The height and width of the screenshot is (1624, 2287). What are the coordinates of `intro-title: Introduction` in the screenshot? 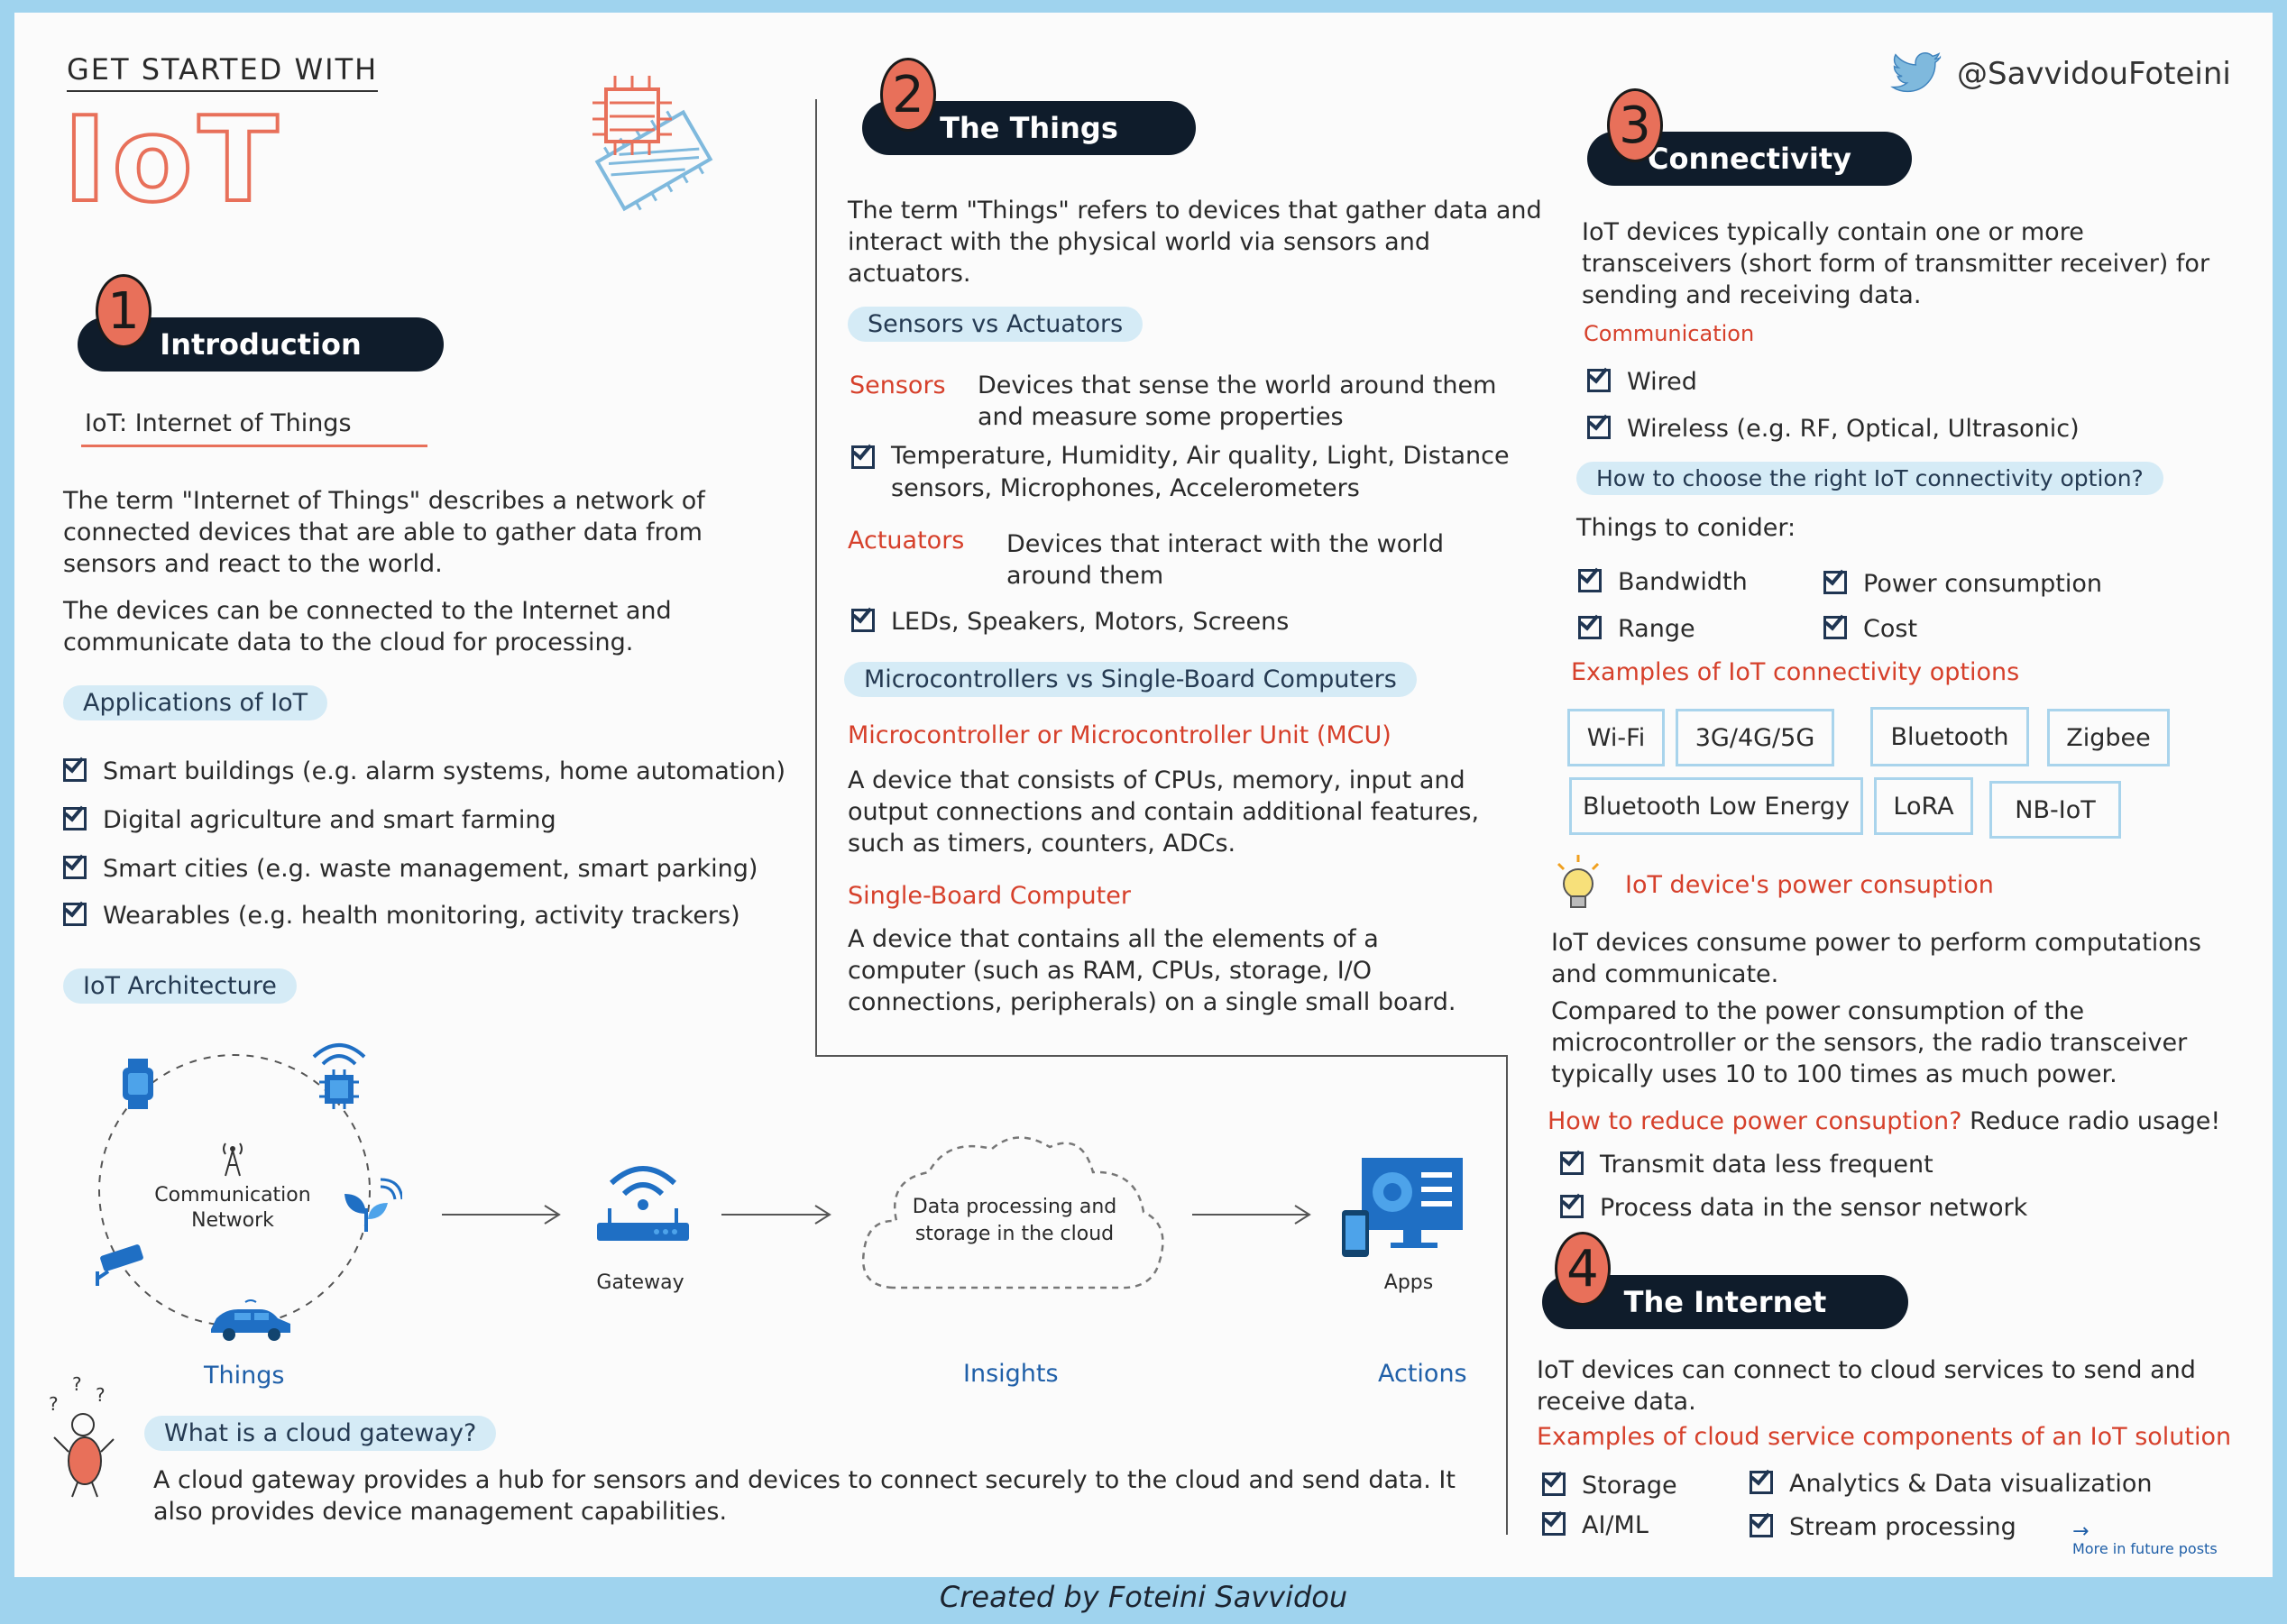 It's located at (261, 345).